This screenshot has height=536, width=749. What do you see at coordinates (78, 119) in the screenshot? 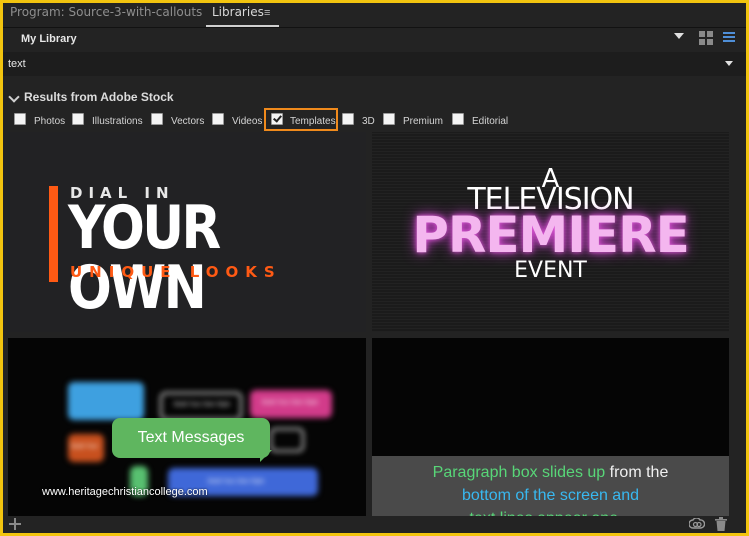
I see `filter-illustrations-checkbox` at bounding box center [78, 119].